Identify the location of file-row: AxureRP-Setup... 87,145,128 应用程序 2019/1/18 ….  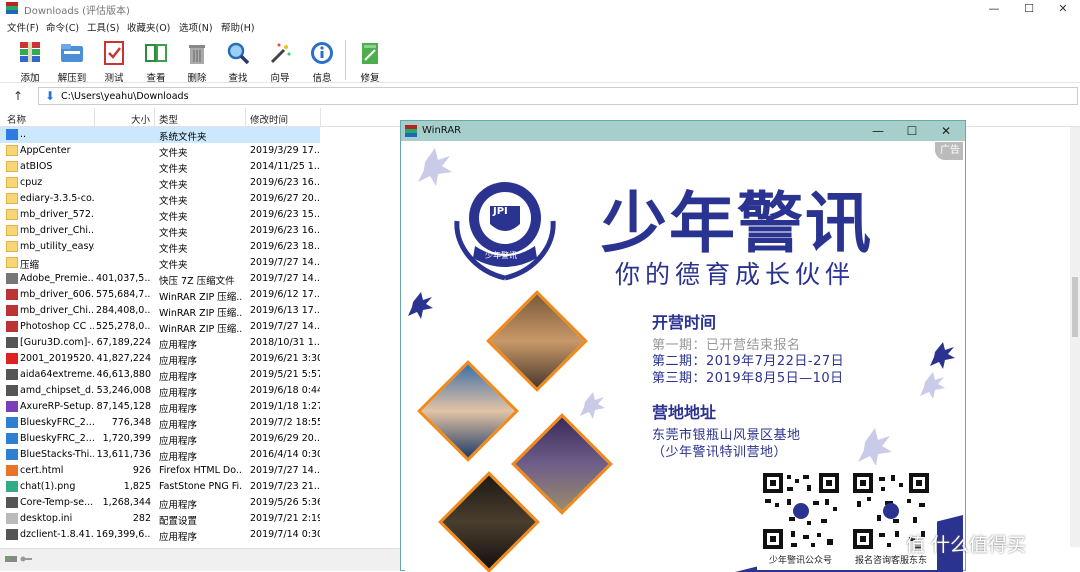
(160, 407).